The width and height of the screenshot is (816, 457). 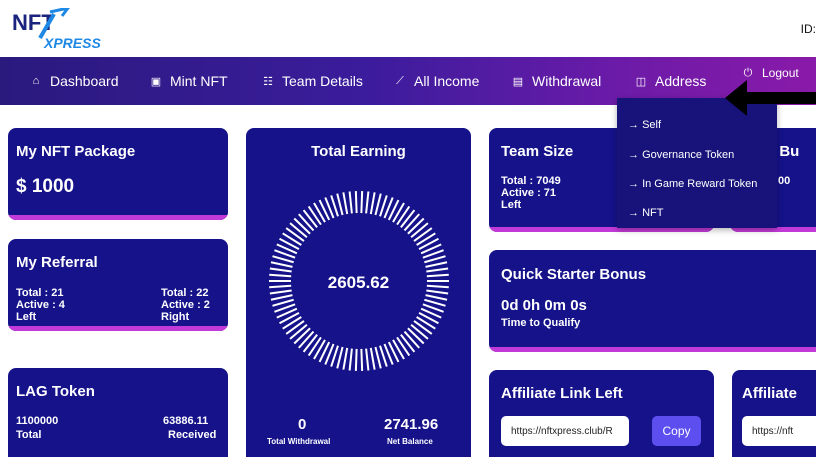 What do you see at coordinates (447, 81) in the screenshot?
I see `nav-all-income-label: All Income` at bounding box center [447, 81].